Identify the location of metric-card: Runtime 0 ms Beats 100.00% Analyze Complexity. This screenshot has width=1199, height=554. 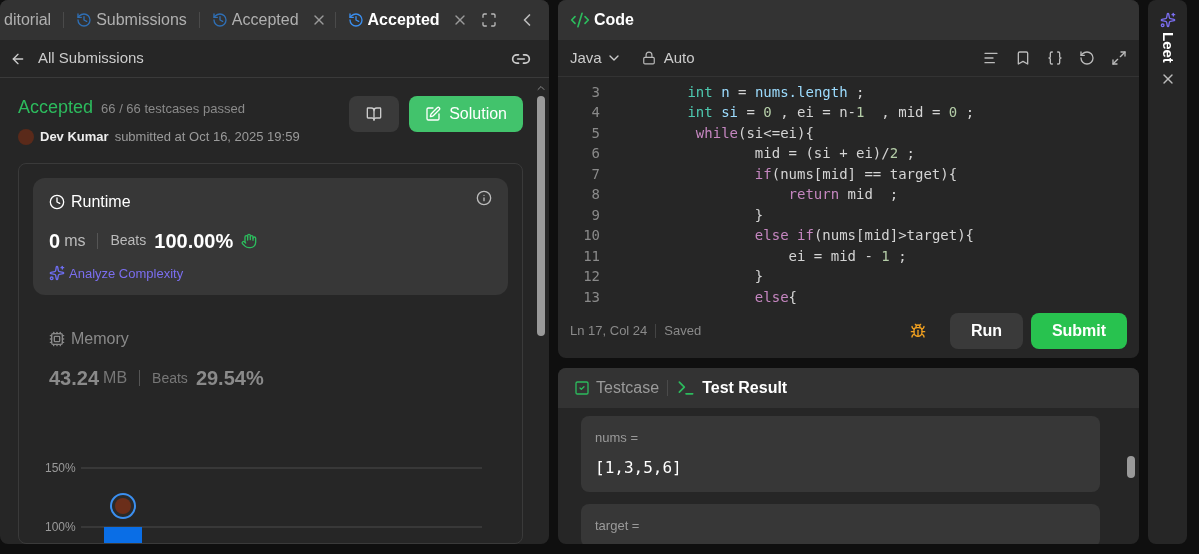
(270, 236).